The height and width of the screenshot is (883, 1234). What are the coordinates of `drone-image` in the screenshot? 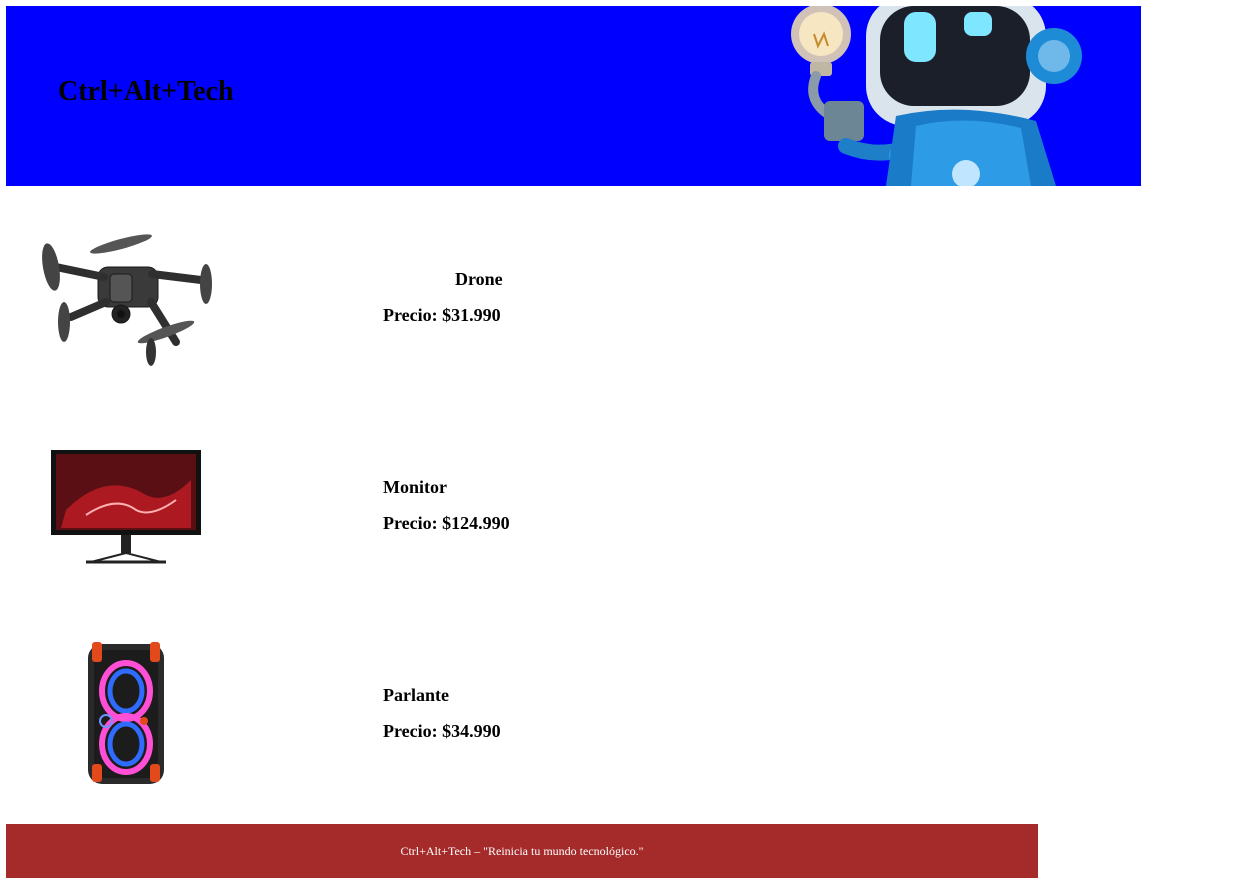 It's located at (127, 300).